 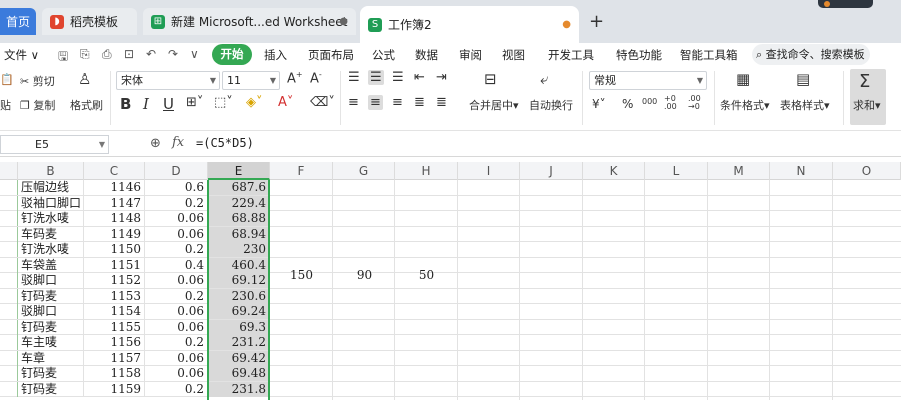 What do you see at coordinates (51, 280) in the screenshot?
I see `cell-B: 驳脚口` at bounding box center [51, 280].